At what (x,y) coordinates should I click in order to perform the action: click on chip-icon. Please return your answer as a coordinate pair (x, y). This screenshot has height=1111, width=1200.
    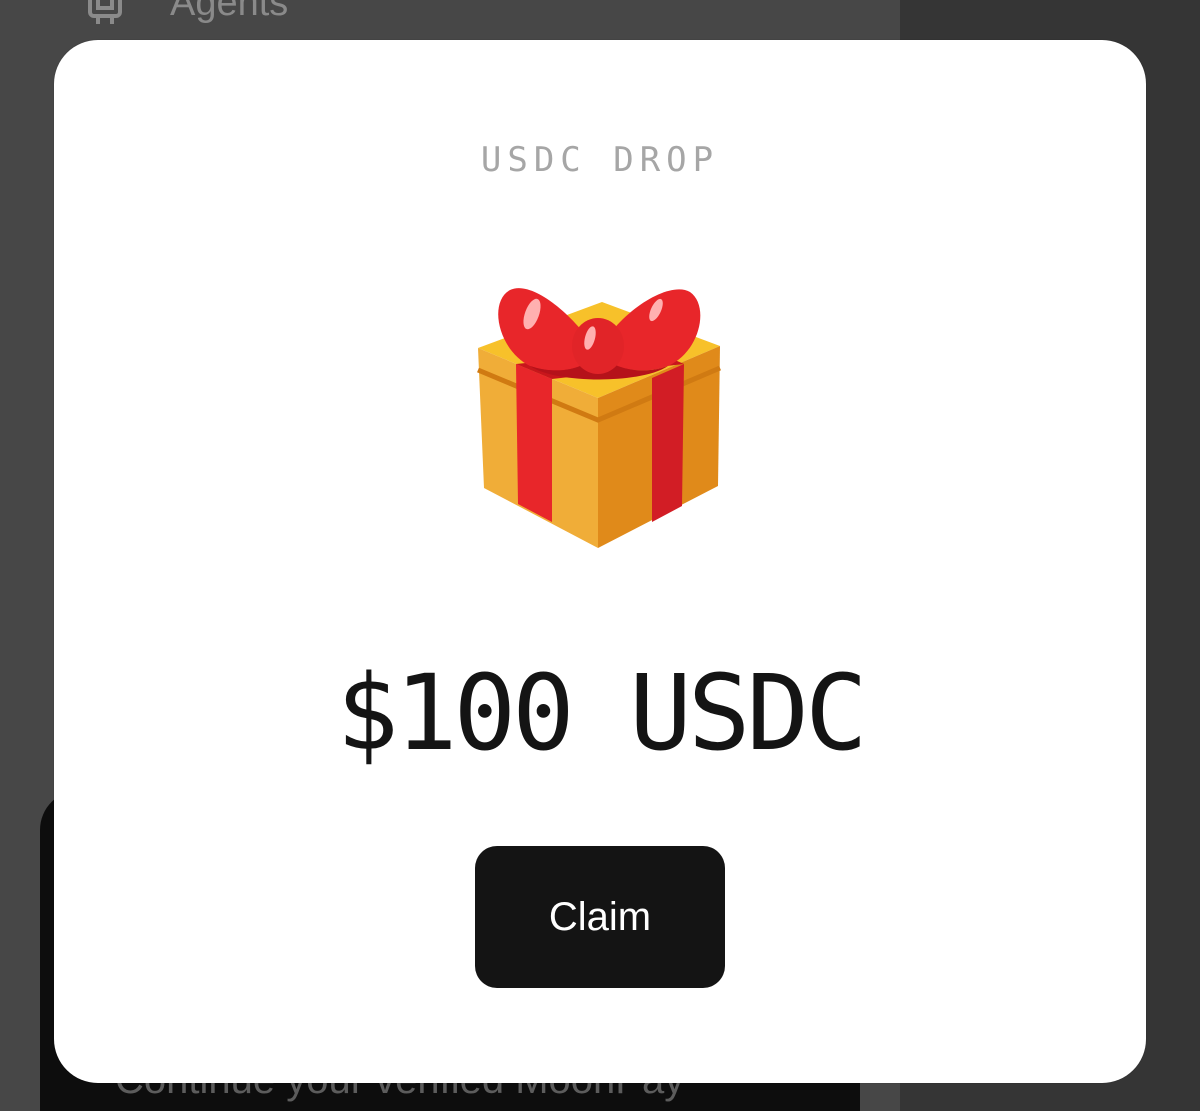
    Looking at the image, I should click on (105, 12).